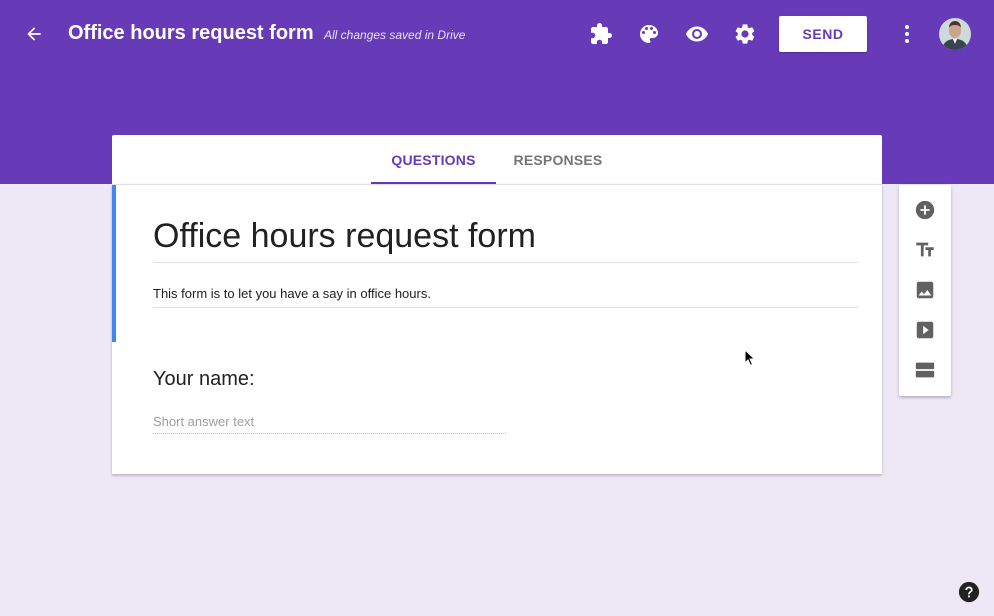  I want to click on more-vert-icon, so click(907, 34).